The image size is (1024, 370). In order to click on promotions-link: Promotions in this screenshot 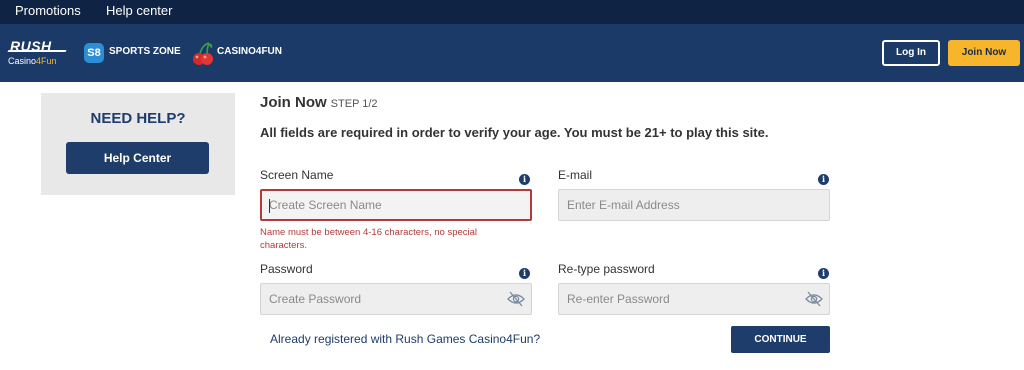, I will do `click(48, 10)`.